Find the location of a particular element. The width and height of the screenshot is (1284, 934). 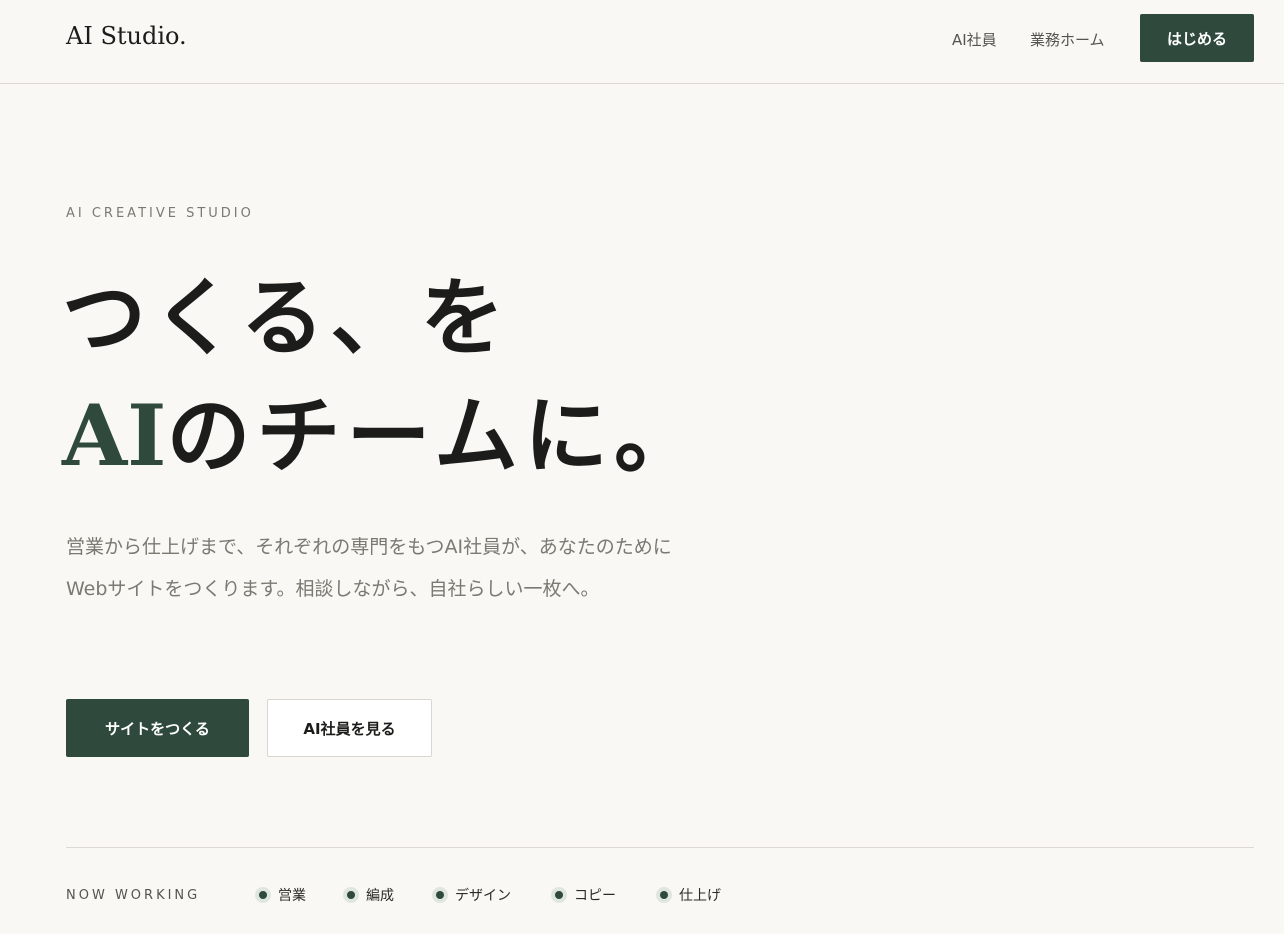

section-divider is located at coordinates (660, 847).